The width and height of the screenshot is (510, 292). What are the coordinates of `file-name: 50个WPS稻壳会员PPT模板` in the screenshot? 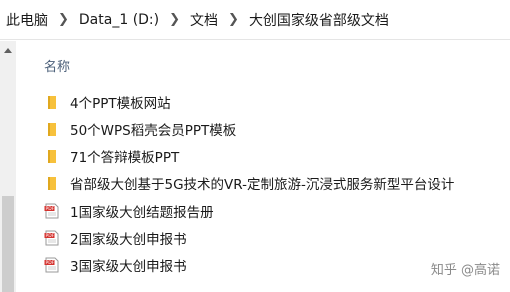 It's located at (153, 131).